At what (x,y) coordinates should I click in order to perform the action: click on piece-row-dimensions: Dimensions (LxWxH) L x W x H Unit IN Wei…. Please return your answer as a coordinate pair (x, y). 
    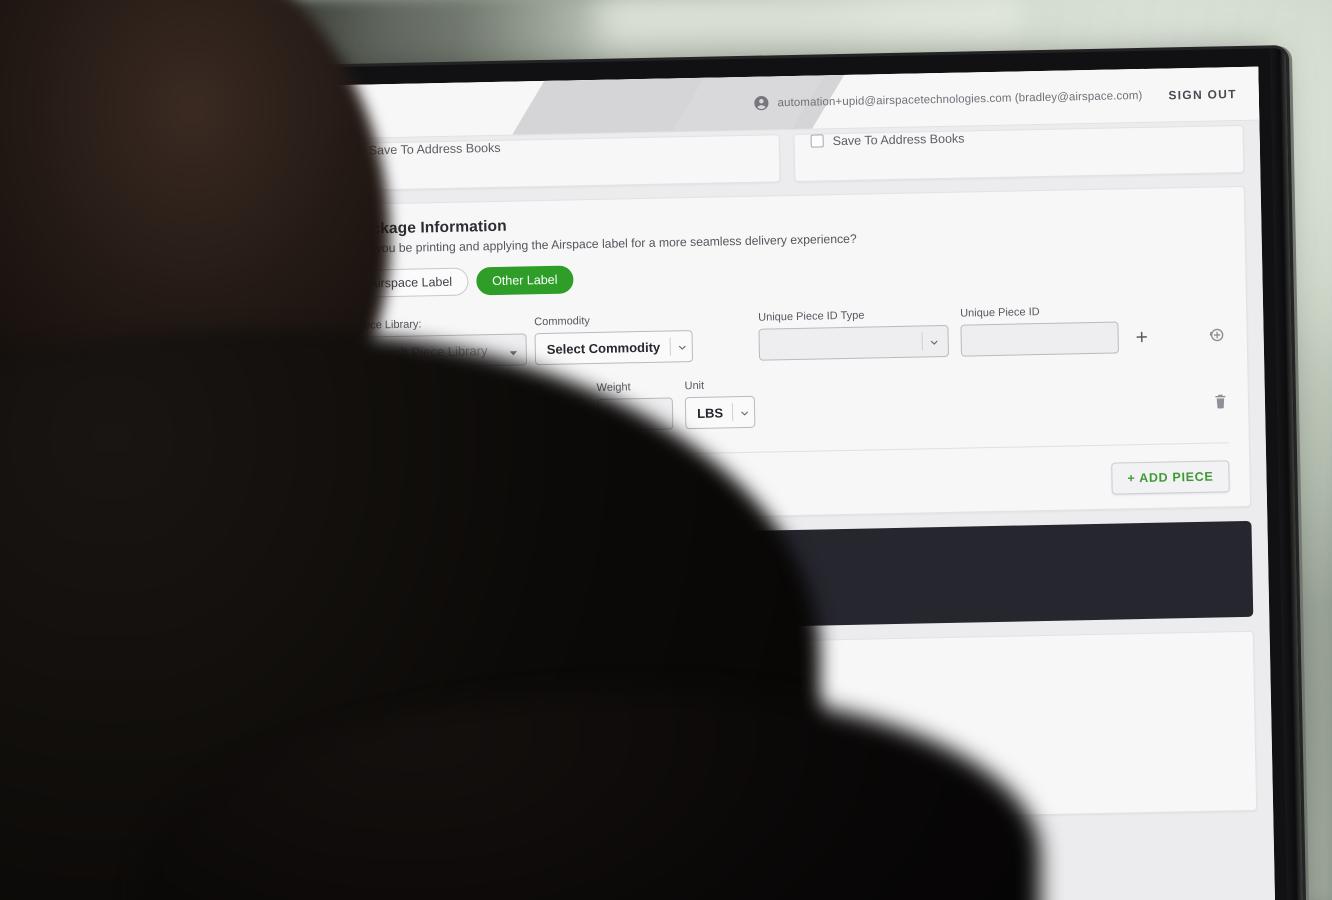
    Looking at the image, I should click on (792, 402).